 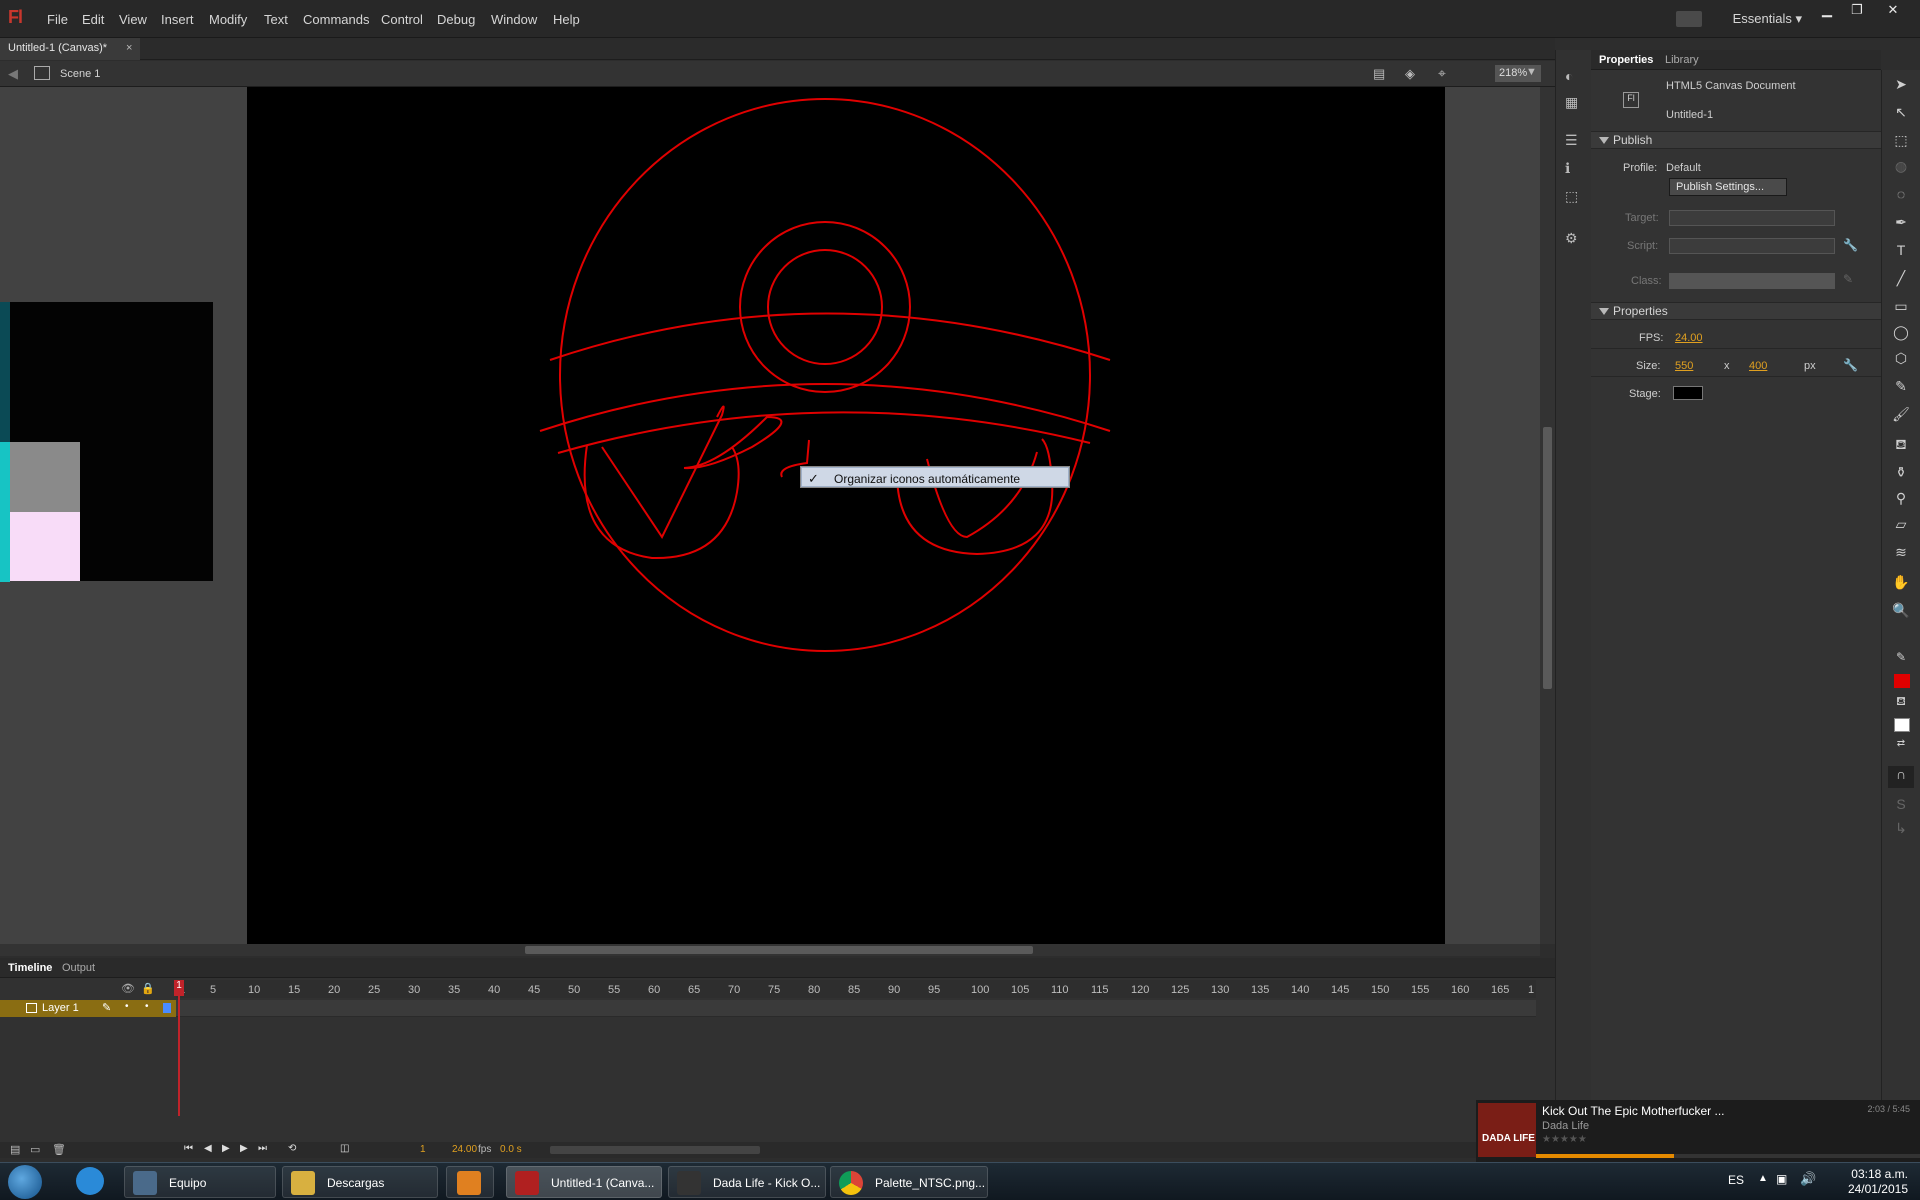 I want to click on outline-color-icon, so click(x=167, y=1008).